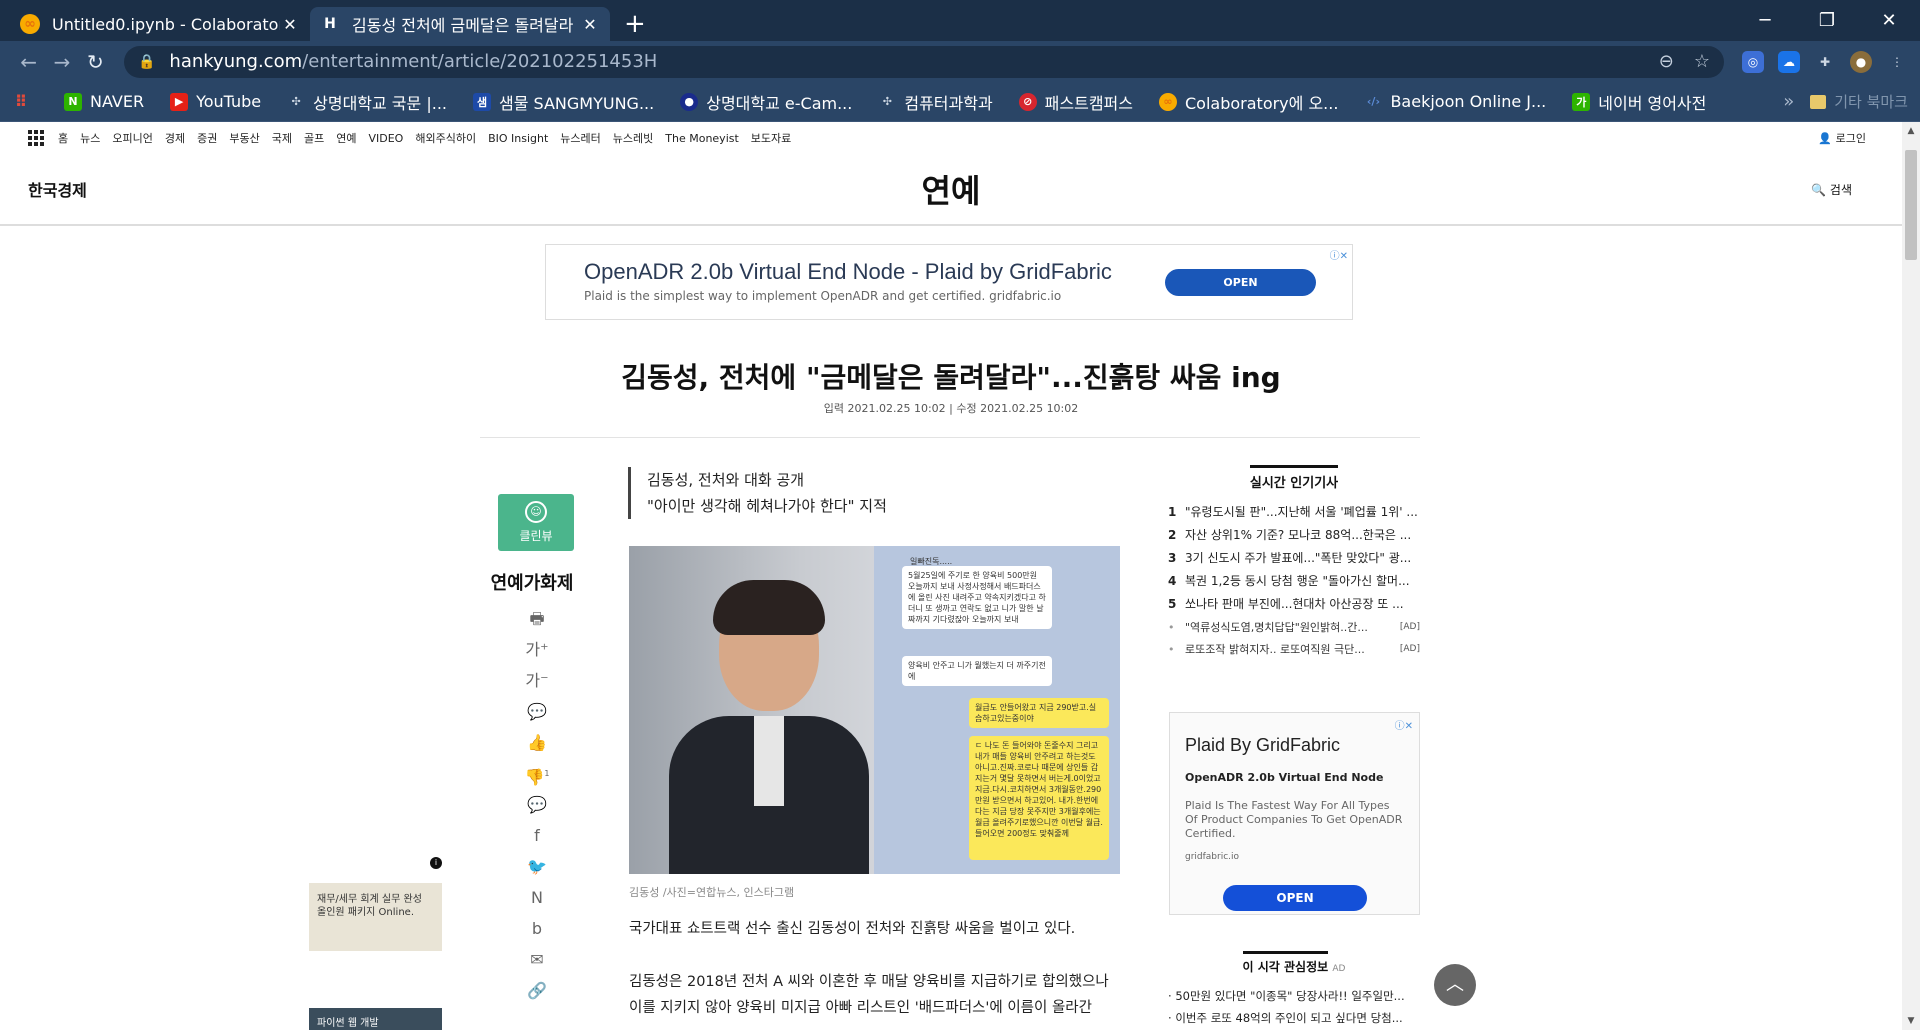 This screenshot has width=1920, height=1030. Describe the element at coordinates (104, 101) in the screenshot. I see `bookmark-naver: N NAVER` at that location.